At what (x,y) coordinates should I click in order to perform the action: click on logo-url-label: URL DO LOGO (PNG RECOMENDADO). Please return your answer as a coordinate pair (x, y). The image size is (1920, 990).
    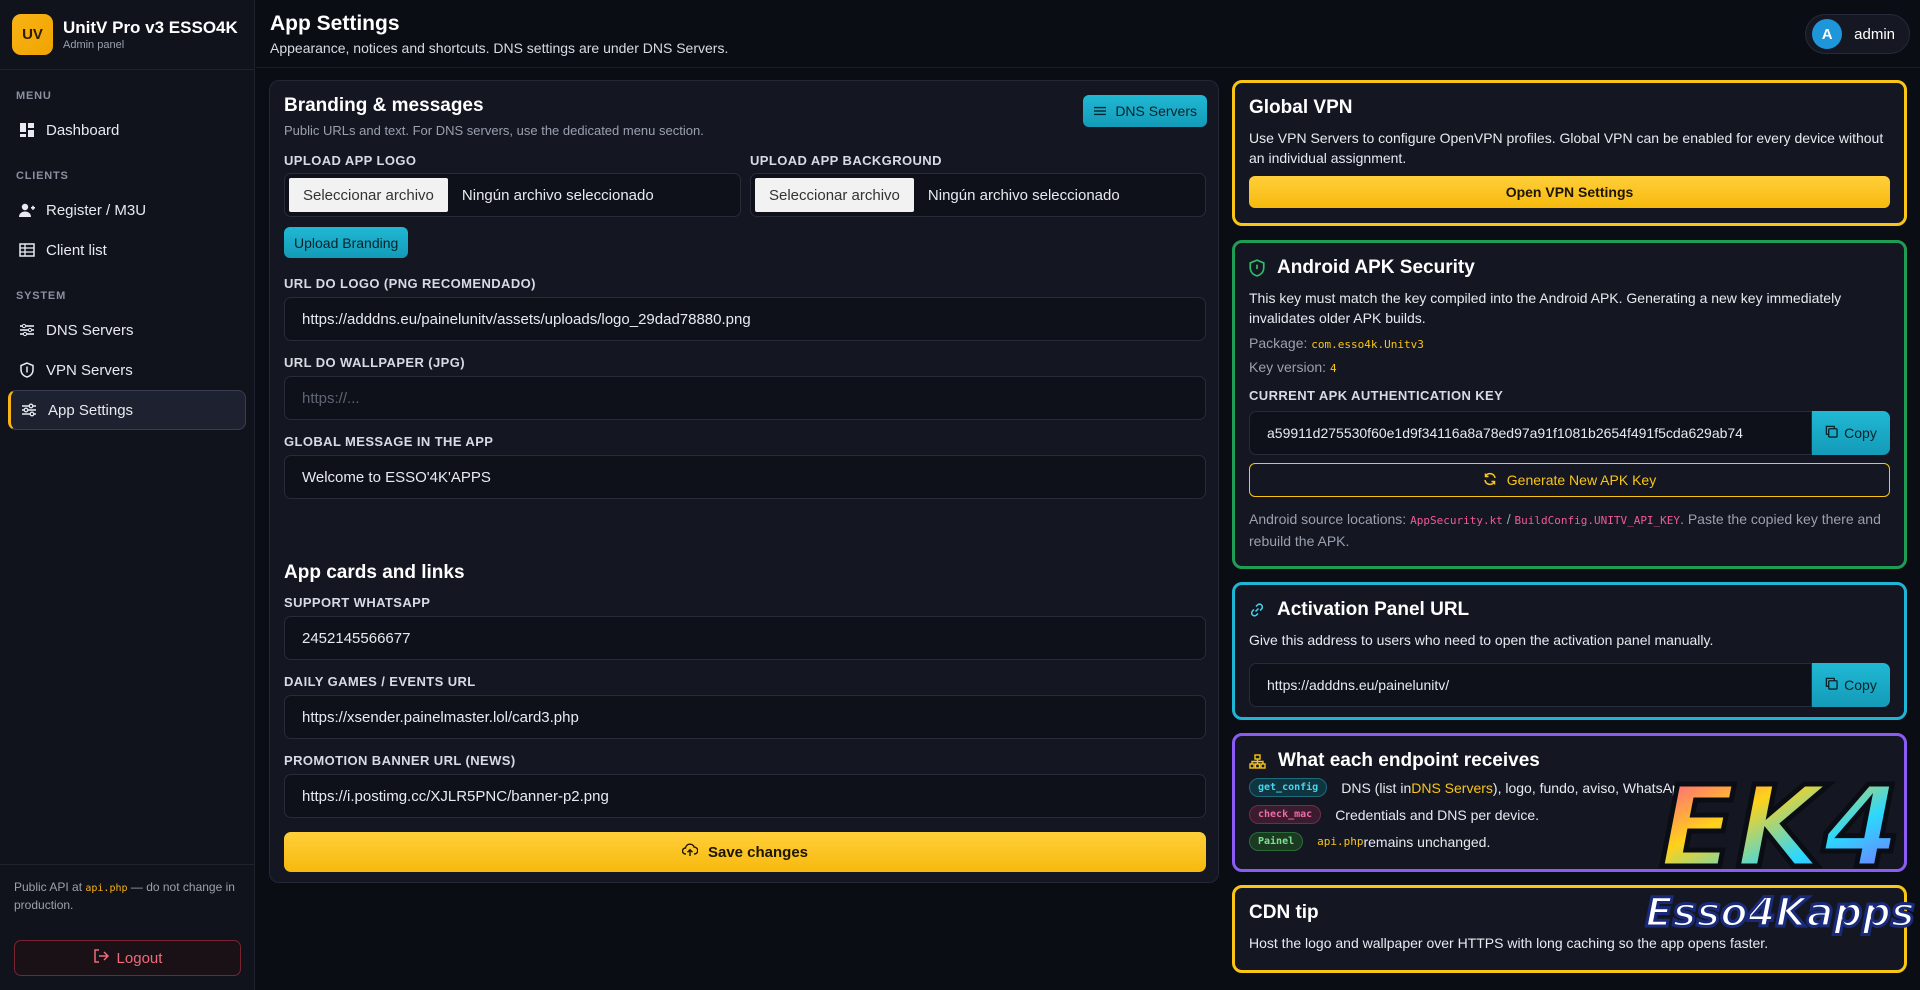
    Looking at the image, I should click on (410, 283).